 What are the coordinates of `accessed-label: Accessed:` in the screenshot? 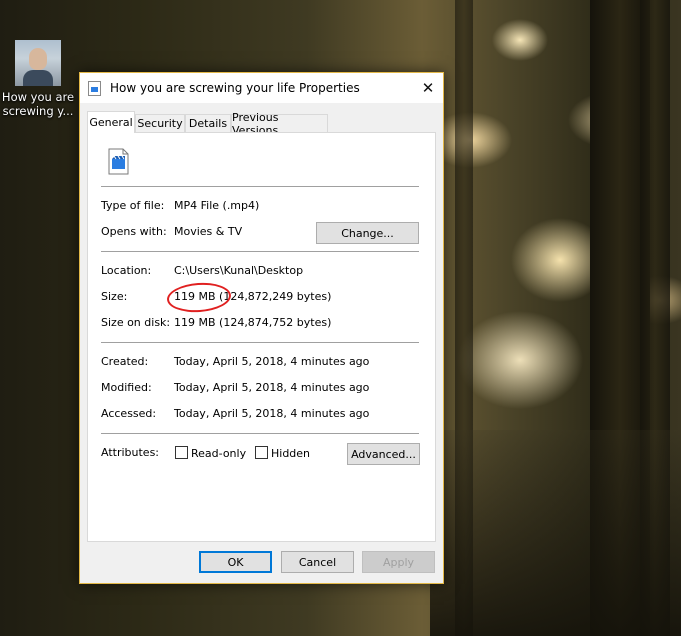 It's located at (129, 413).